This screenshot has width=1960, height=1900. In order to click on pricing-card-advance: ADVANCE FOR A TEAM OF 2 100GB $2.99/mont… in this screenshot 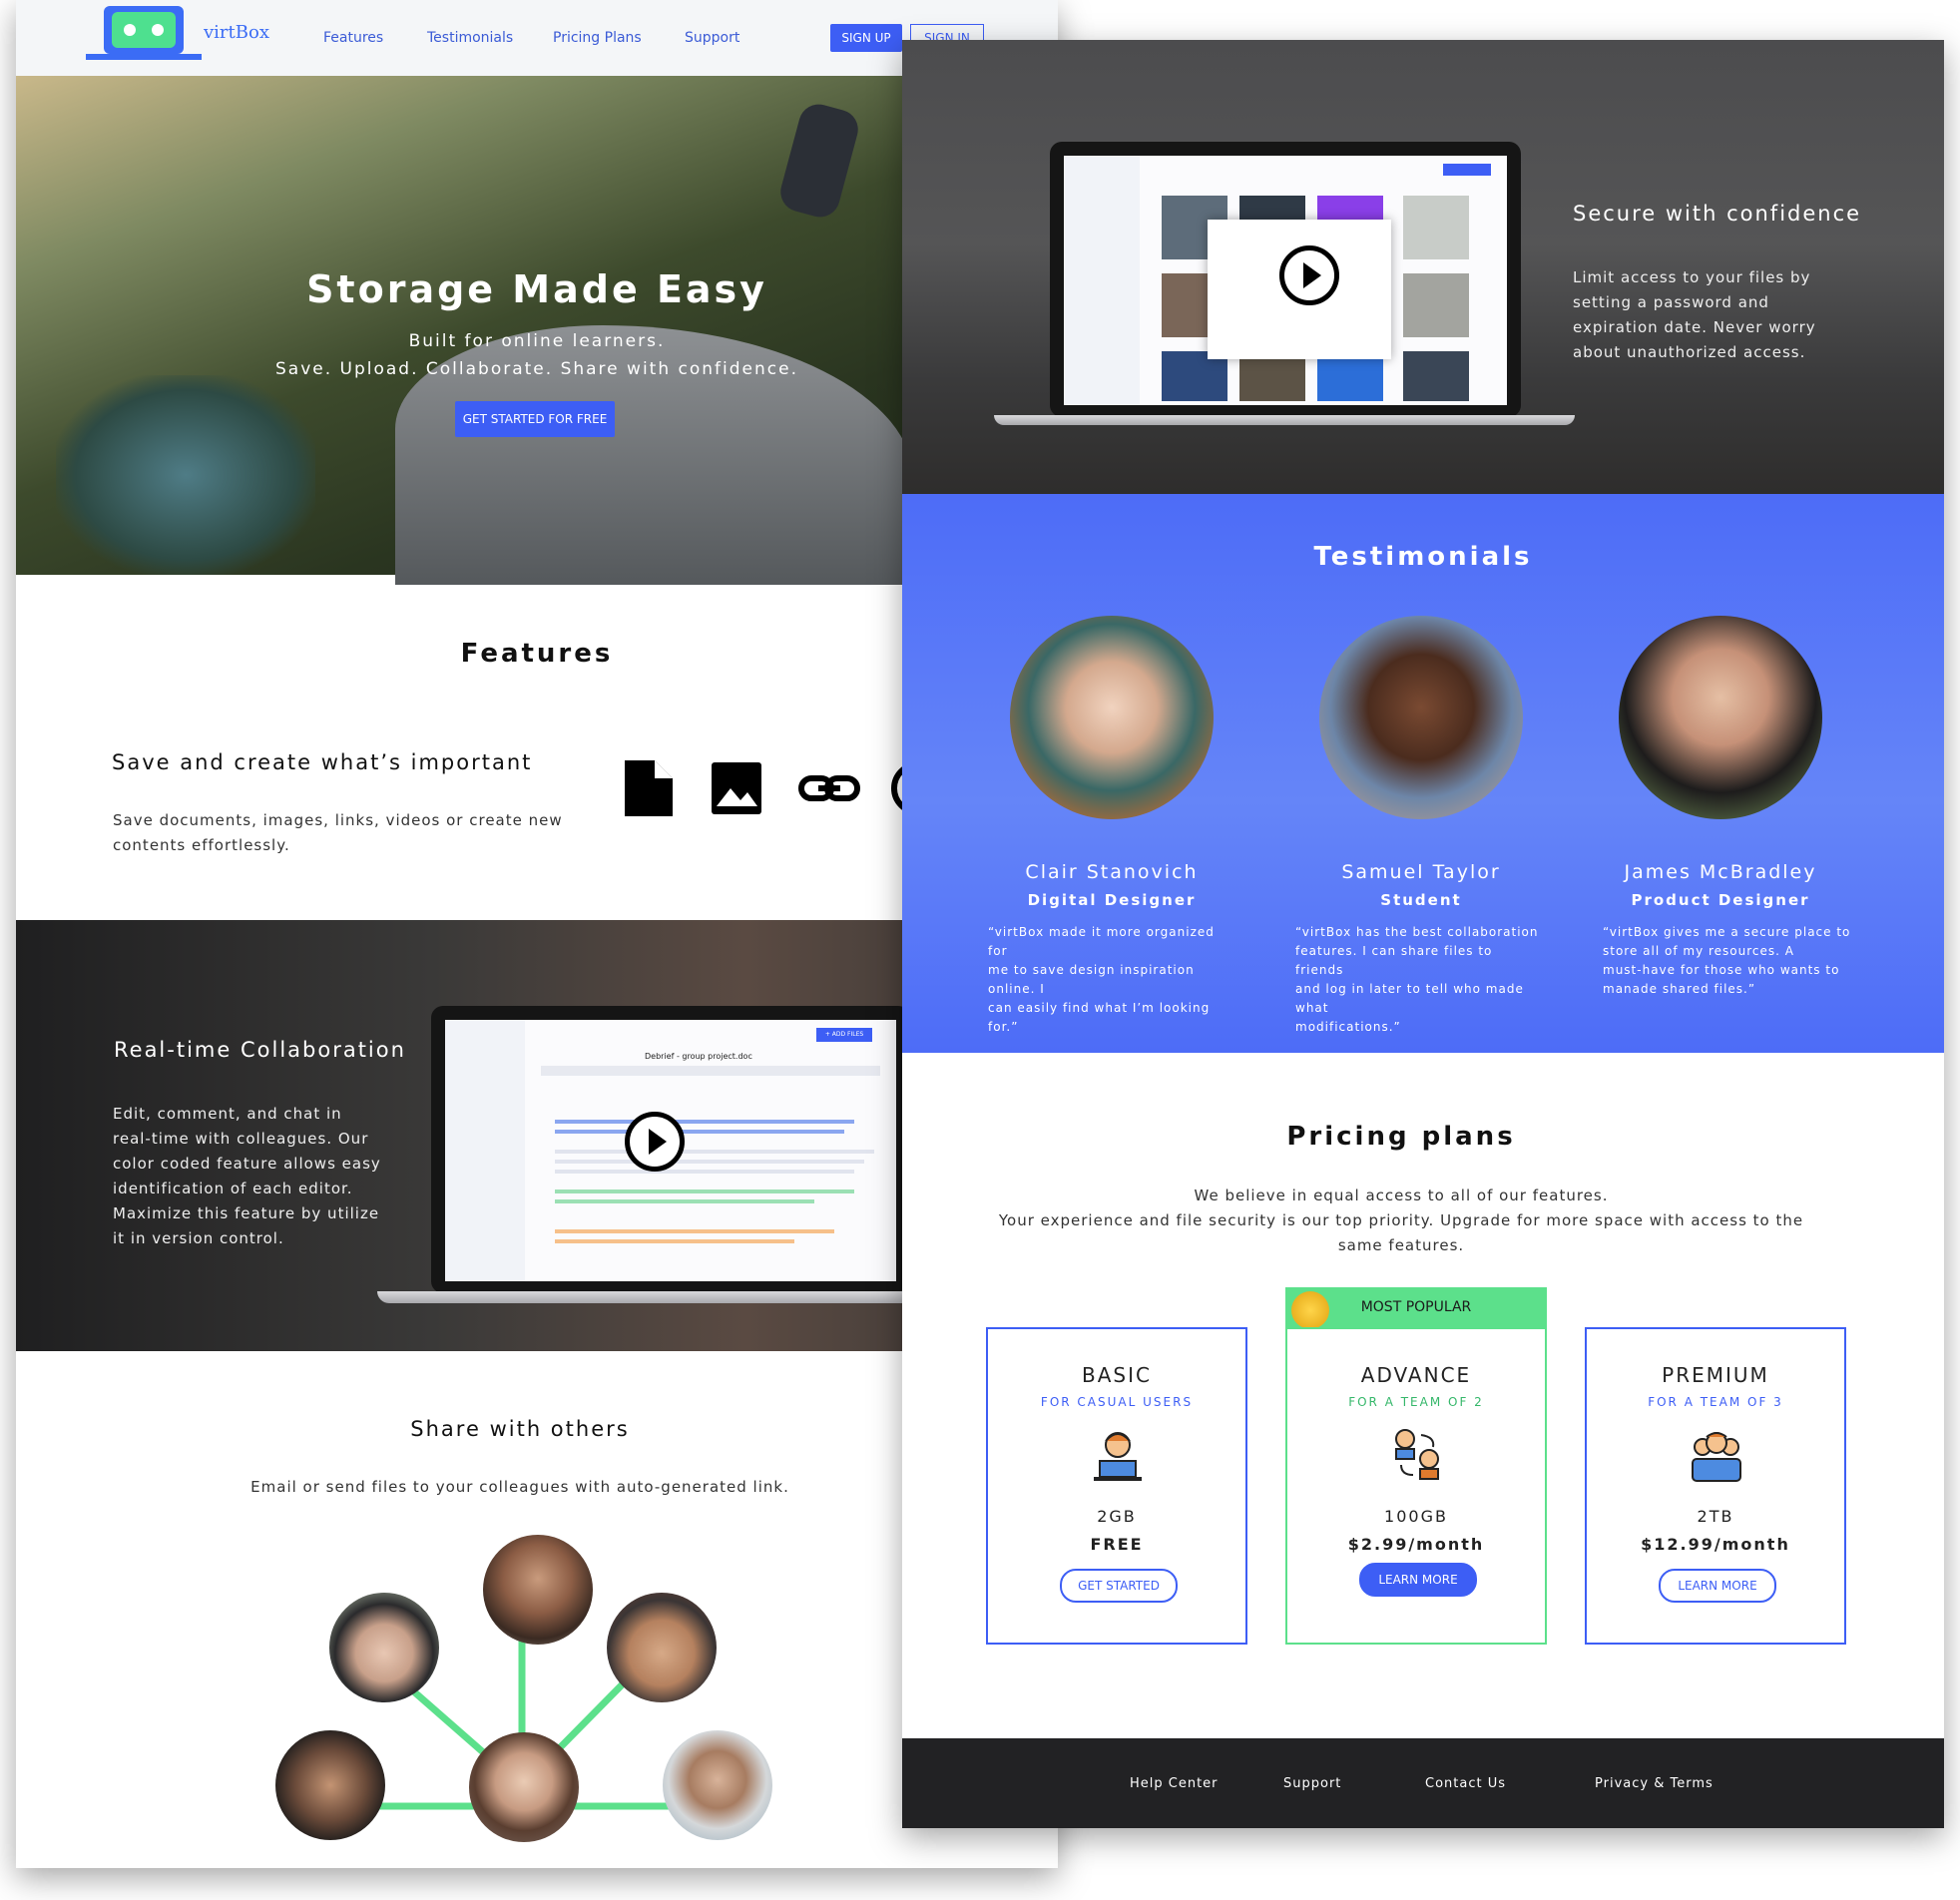, I will do `click(1416, 1486)`.